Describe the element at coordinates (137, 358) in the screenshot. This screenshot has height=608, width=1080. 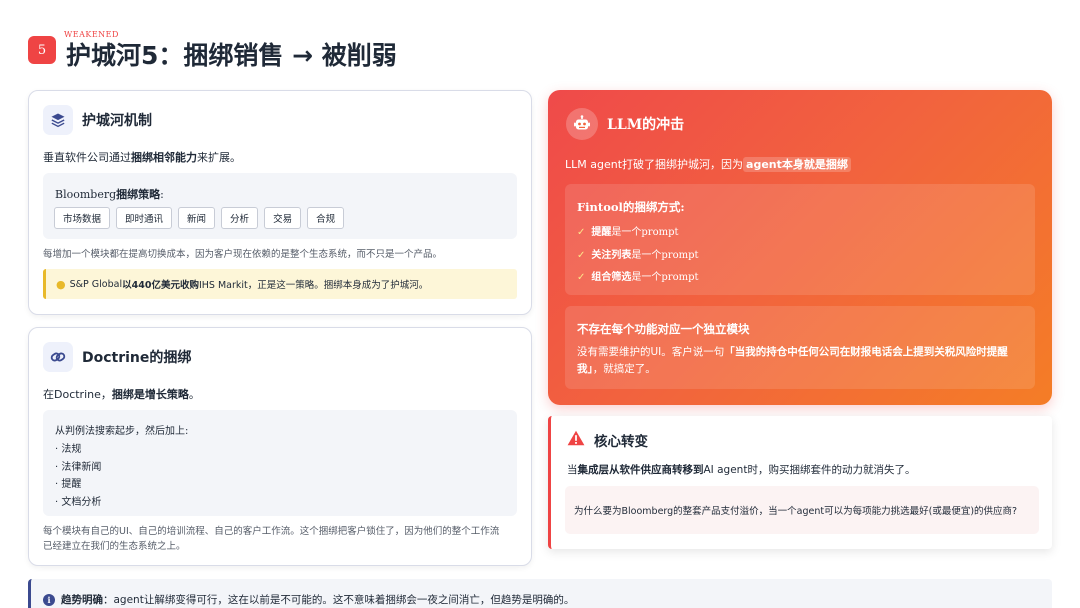
I see `card-title: Doctrine的捆绑` at that location.